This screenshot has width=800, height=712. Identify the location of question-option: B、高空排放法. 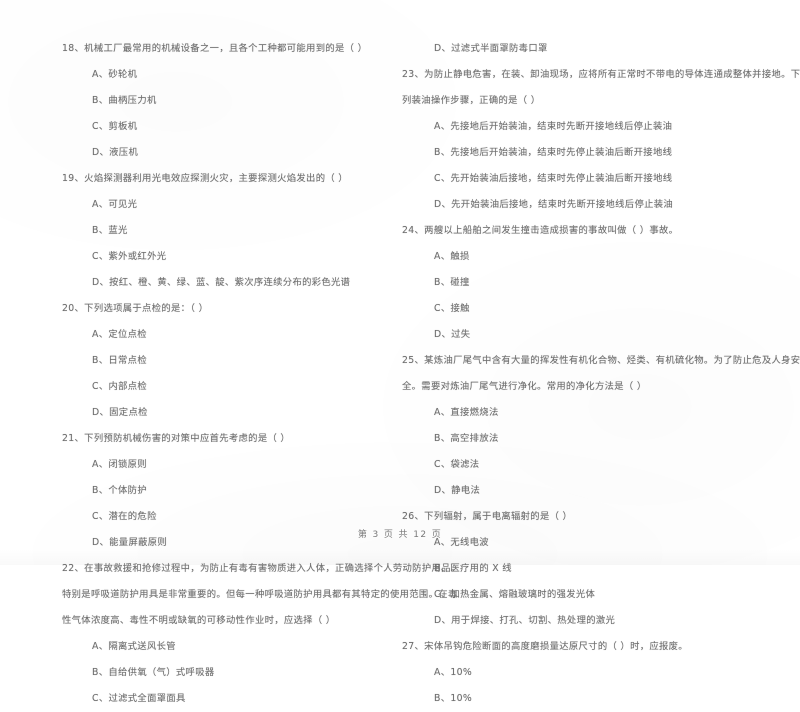
(567, 439).